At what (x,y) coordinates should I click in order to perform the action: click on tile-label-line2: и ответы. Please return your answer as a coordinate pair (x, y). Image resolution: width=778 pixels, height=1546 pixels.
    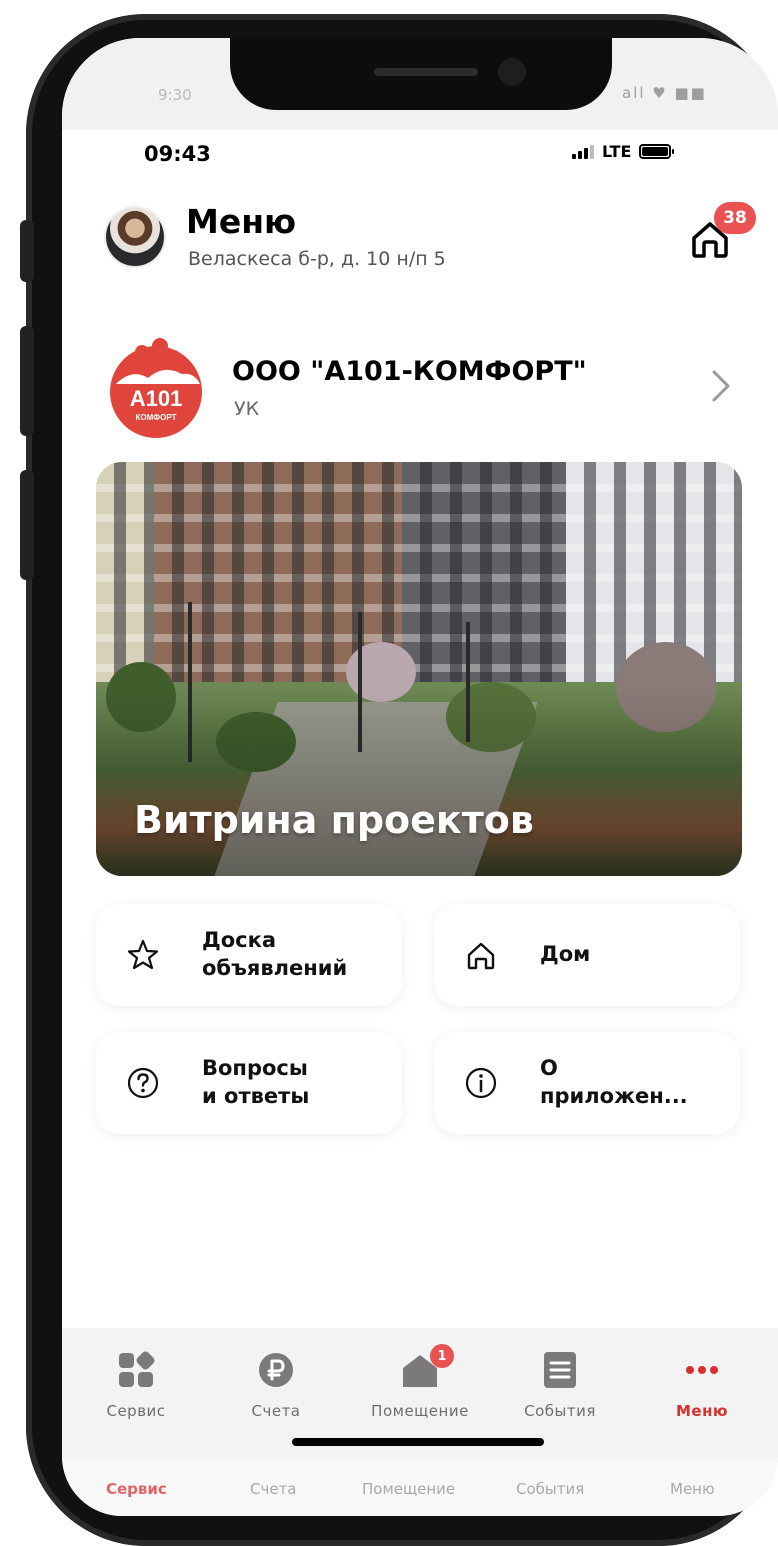
    Looking at the image, I should click on (256, 1096).